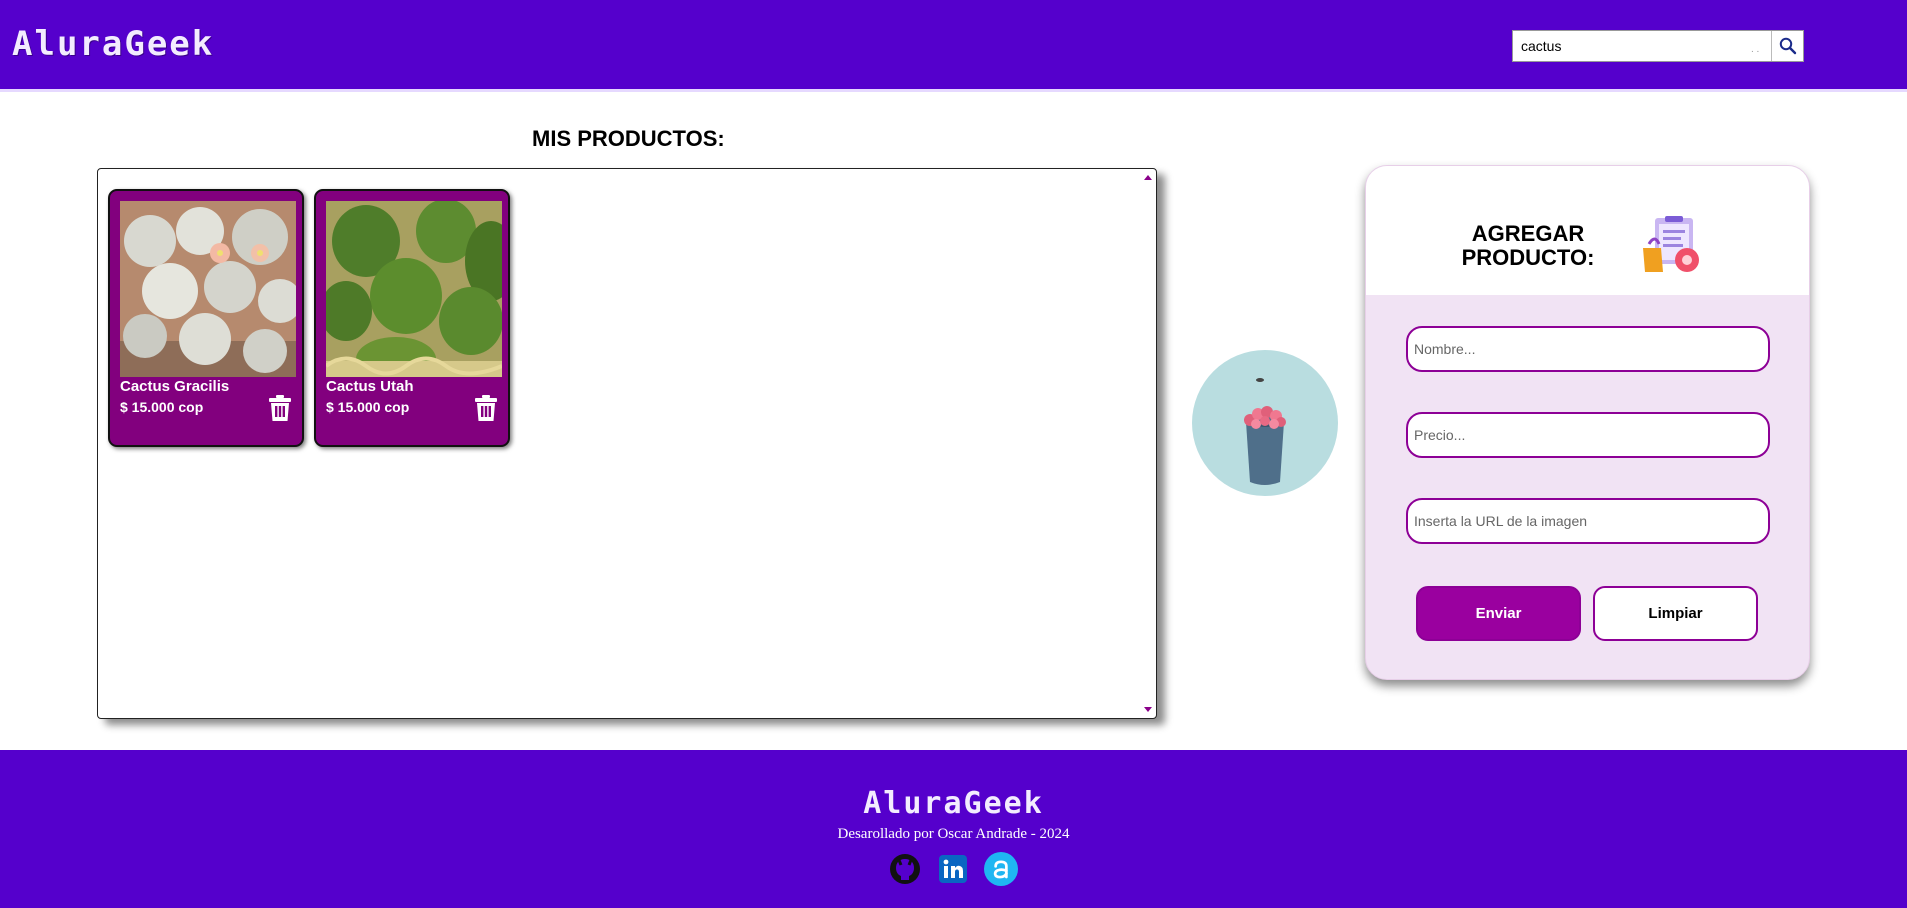  I want to click on linkedin-icon, so click(953, 869).